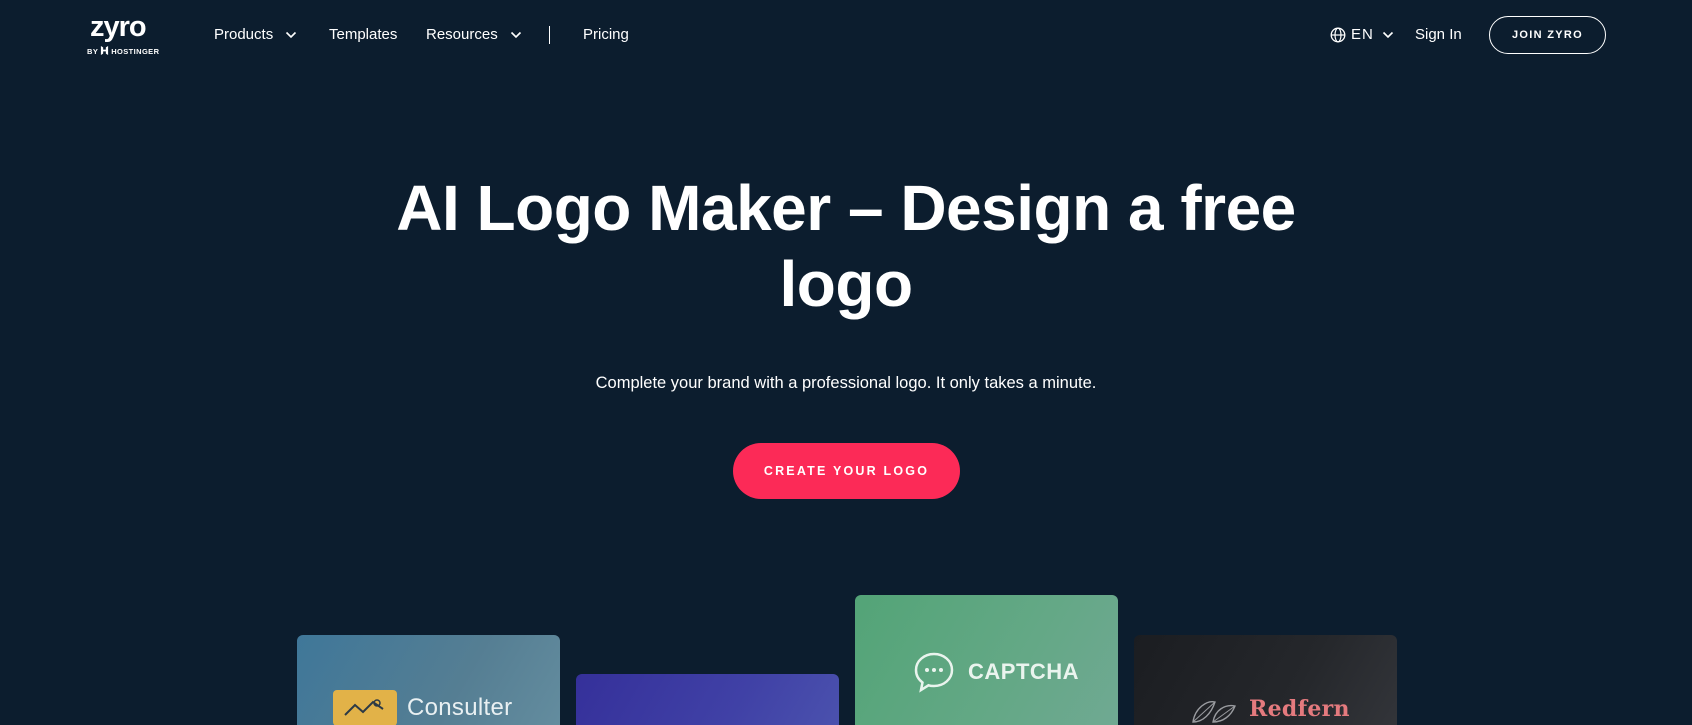  What do you see at coordinates (1547, 35) in the screenshot?
I see `join-zyro-button: JOIN ZYRO` at bounding box center [1547, 35].